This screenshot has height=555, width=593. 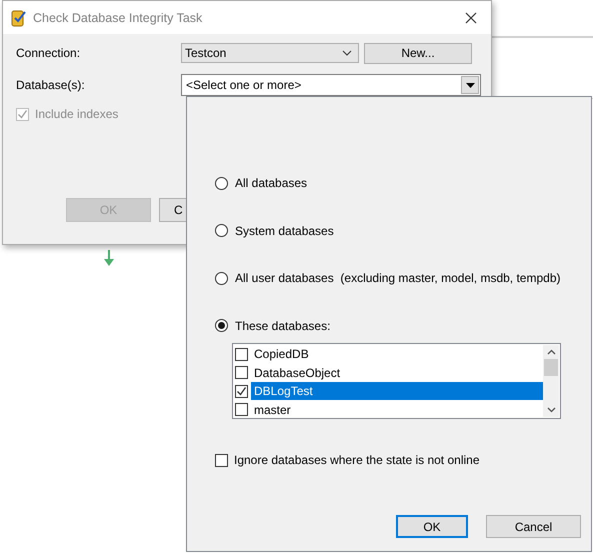 I want to click on list-item: DBLogTest, so click(x=397, y=391).